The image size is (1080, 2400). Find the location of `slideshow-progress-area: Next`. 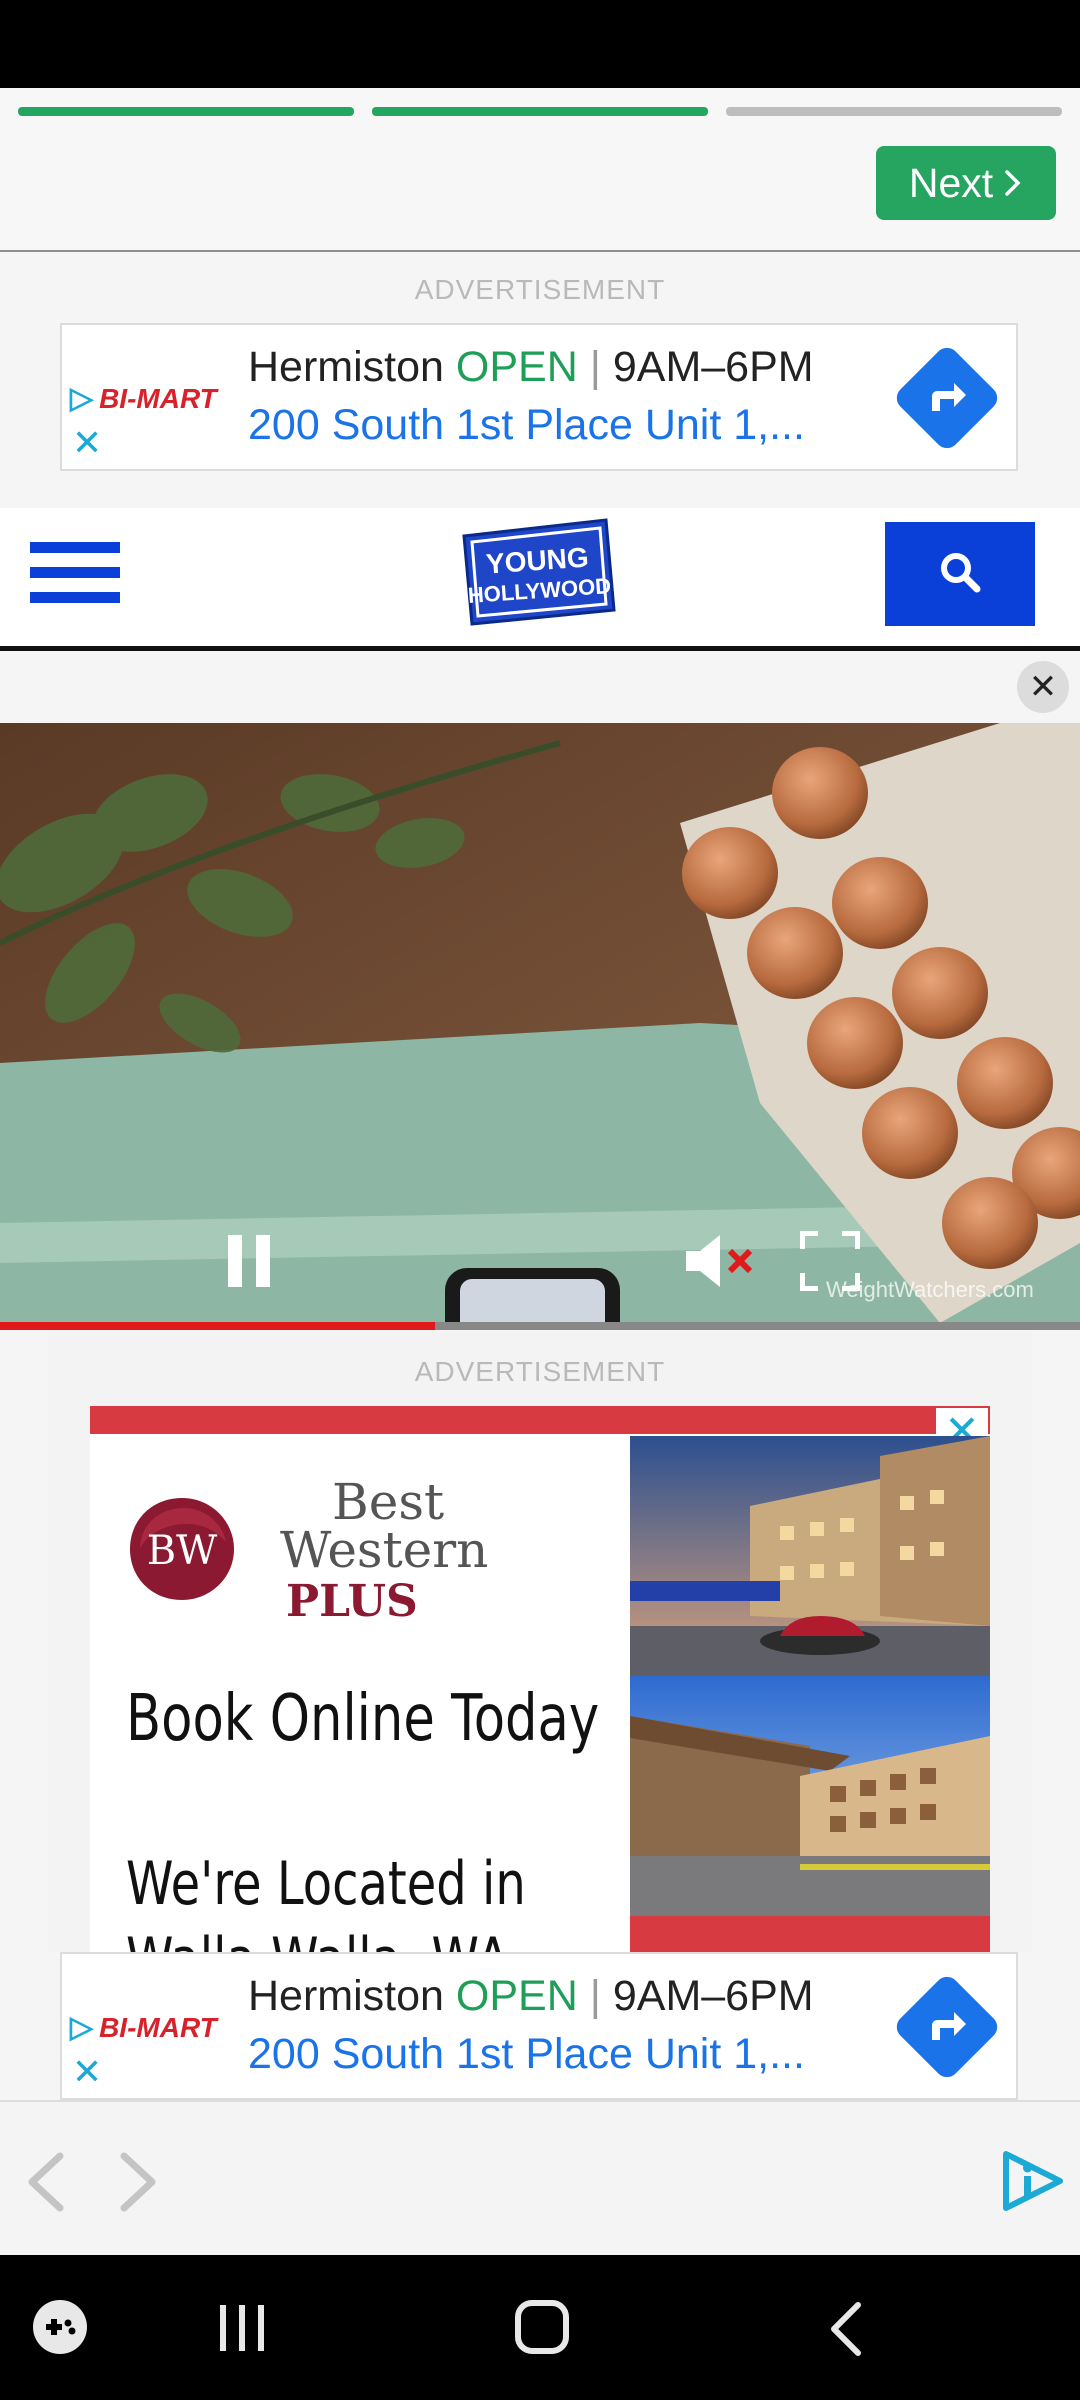

slideshow-progress-area: Next is located at coordinates (540, 170).